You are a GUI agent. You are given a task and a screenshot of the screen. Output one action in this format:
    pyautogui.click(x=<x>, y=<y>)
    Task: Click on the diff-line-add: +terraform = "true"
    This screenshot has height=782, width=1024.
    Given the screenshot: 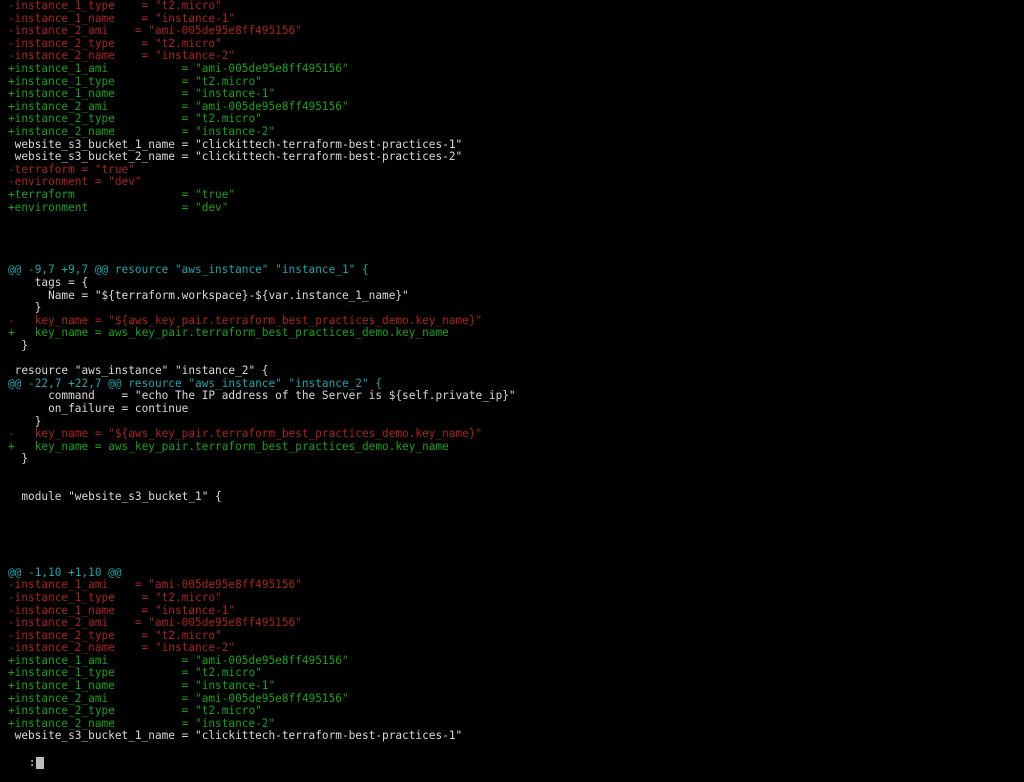 What is the action you would take?
    pyautogui.click(x=122, y=194)
    